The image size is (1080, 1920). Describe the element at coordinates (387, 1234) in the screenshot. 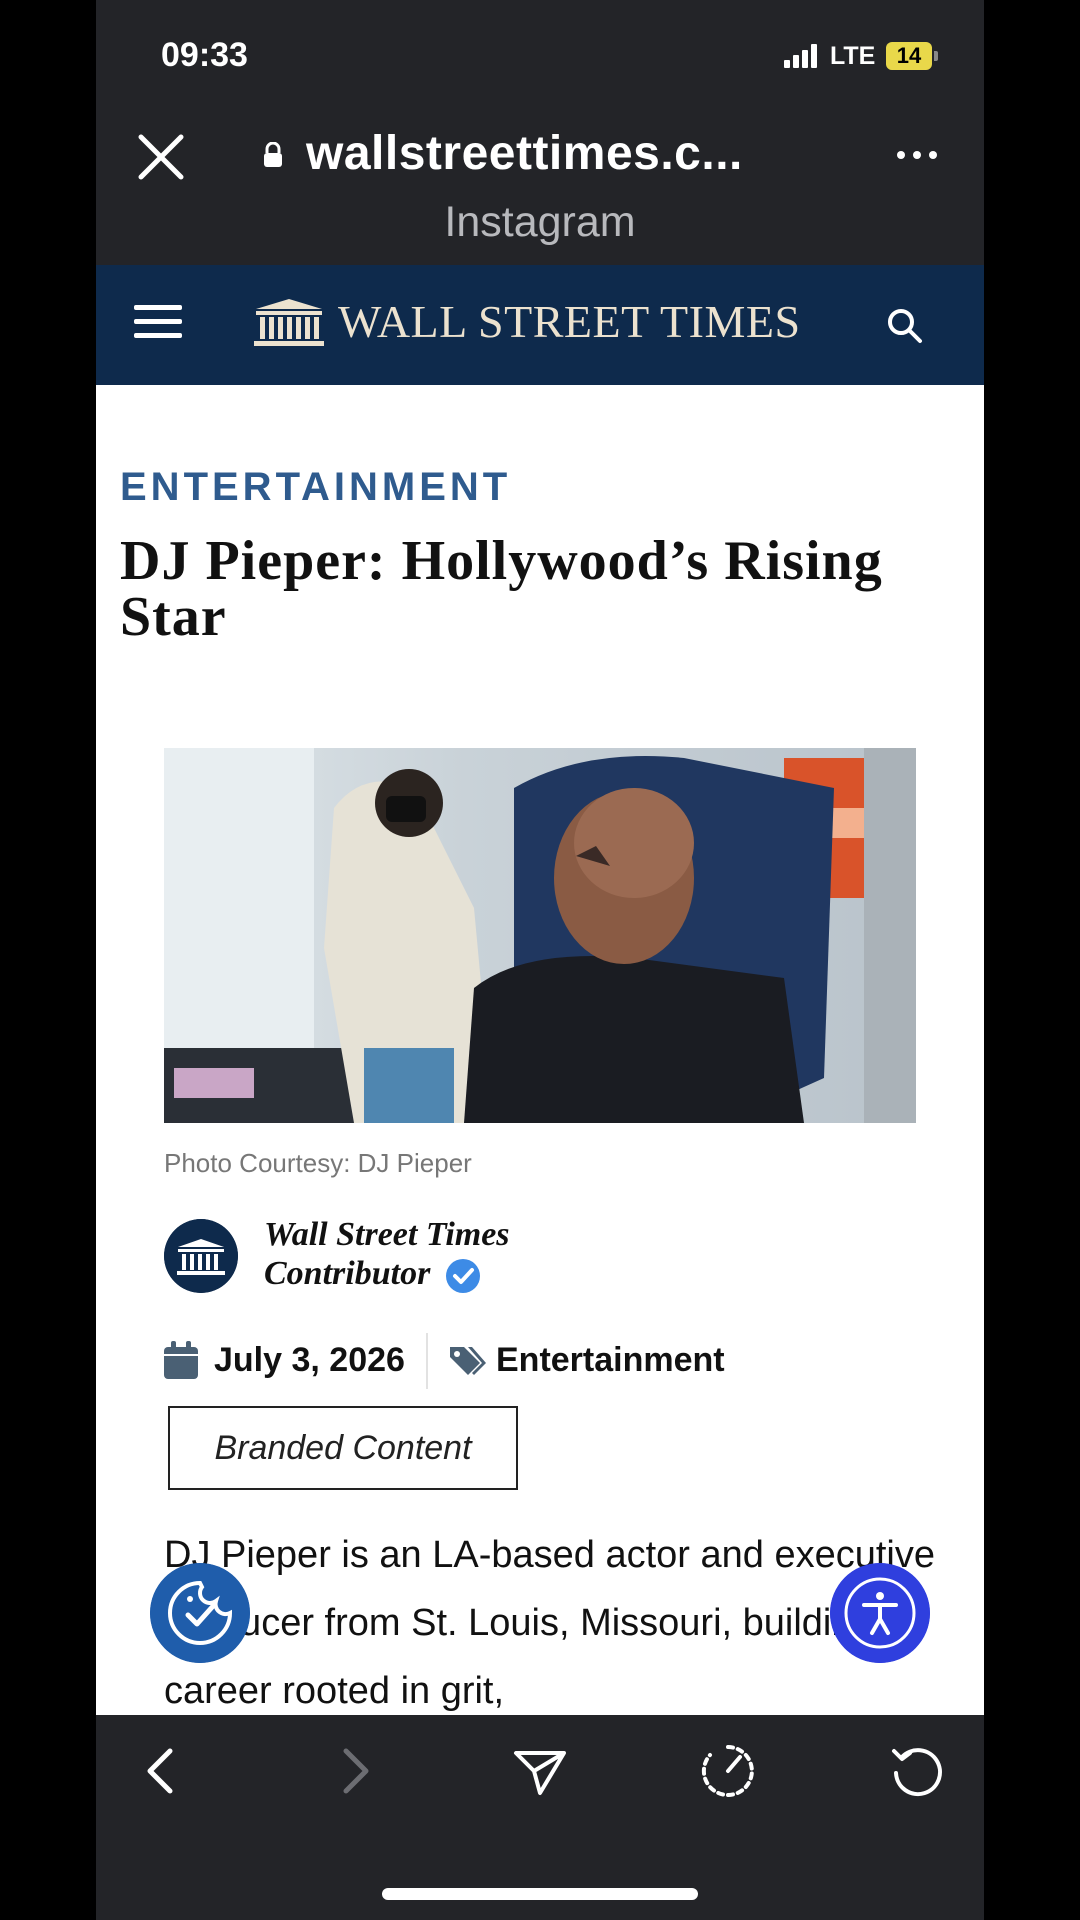

I see `author-line-1: Wall Street Times` at that location.